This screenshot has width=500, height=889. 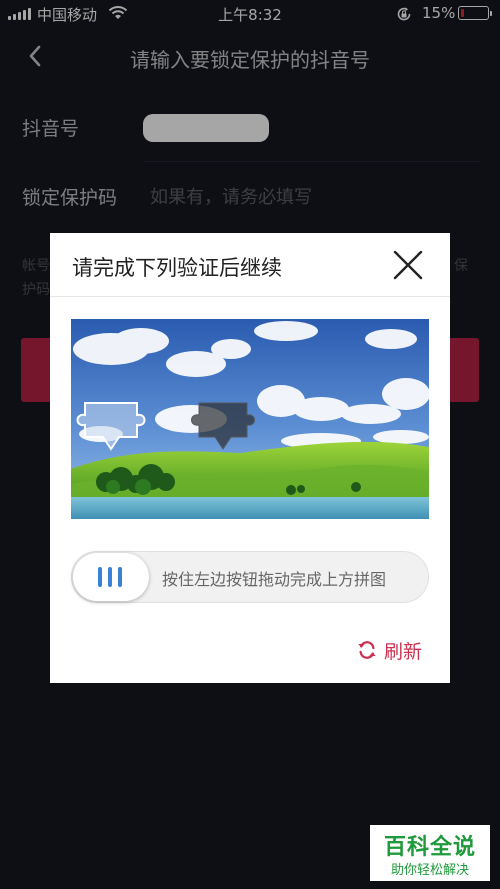 I want to click on slider-track: 按住左边按钮拖动完成上方拼图, so click(x=250, y=577).